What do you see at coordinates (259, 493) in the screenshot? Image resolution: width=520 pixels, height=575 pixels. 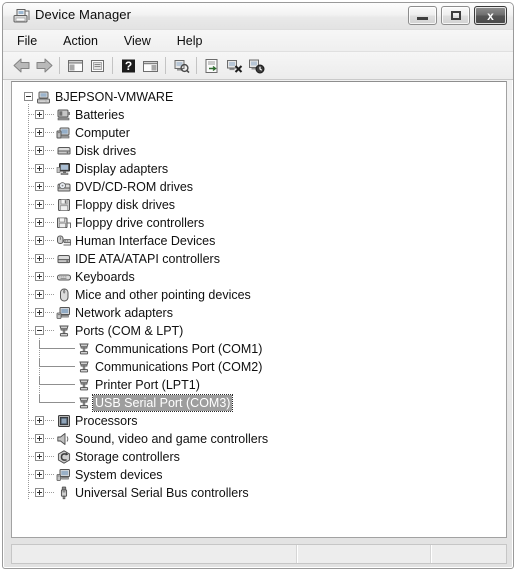 I see `tree-node: Universal Serial Bus controllers` at bounding box center [259, 493].